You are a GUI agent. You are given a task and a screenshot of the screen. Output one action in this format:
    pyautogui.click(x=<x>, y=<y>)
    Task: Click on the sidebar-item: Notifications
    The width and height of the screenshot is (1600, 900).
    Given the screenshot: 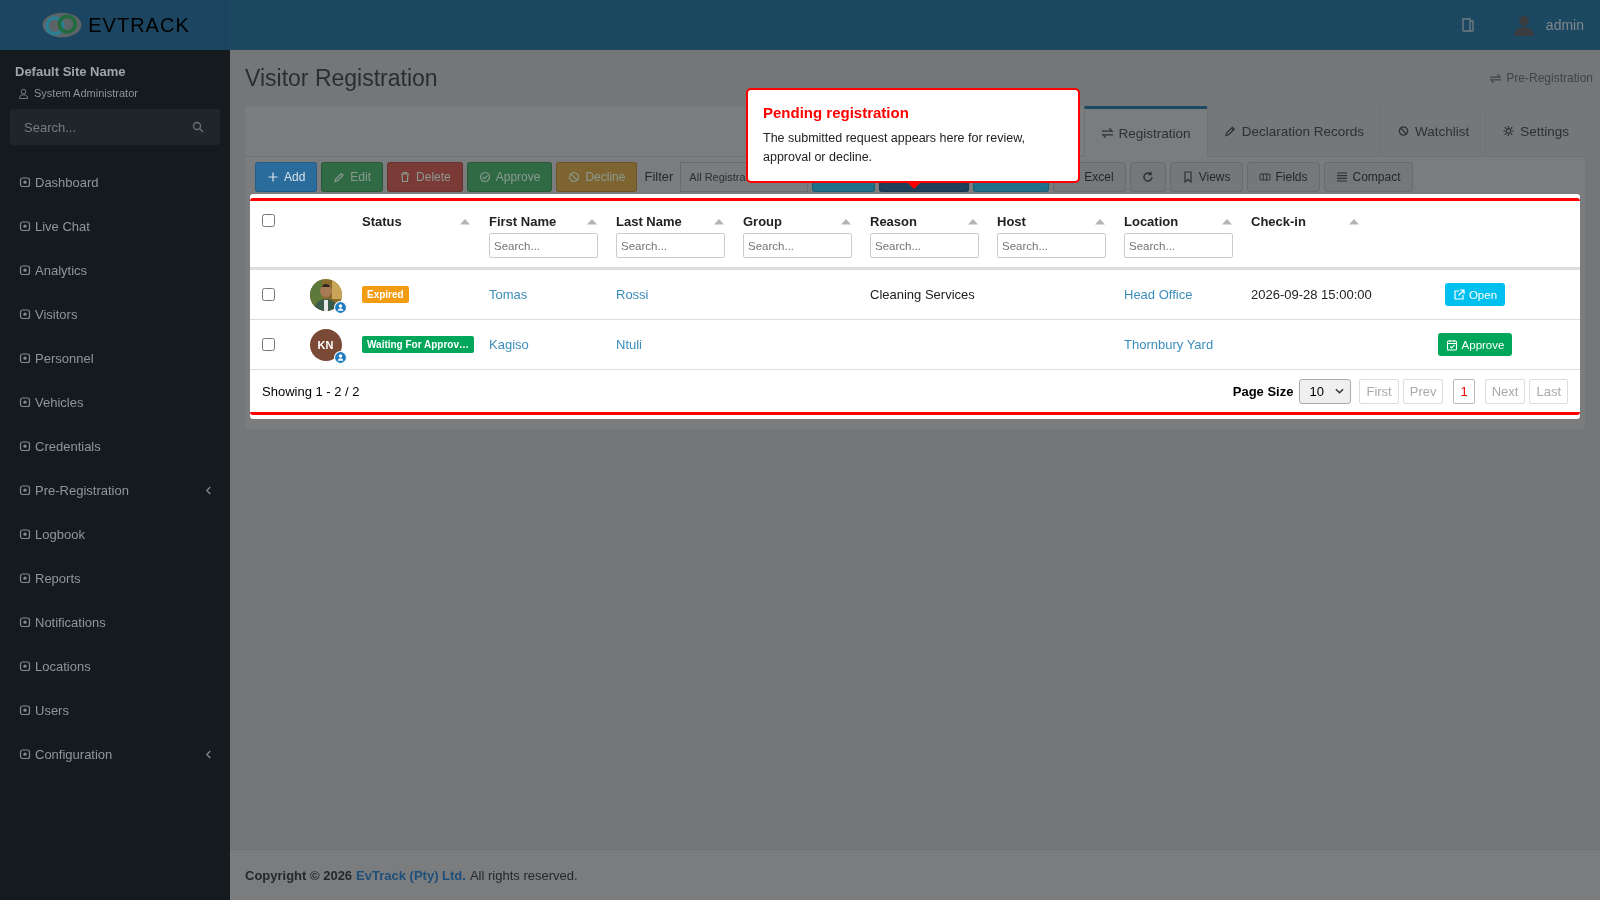 What is the action you would take?
    pyautogui.click(x=115, y=622)
    